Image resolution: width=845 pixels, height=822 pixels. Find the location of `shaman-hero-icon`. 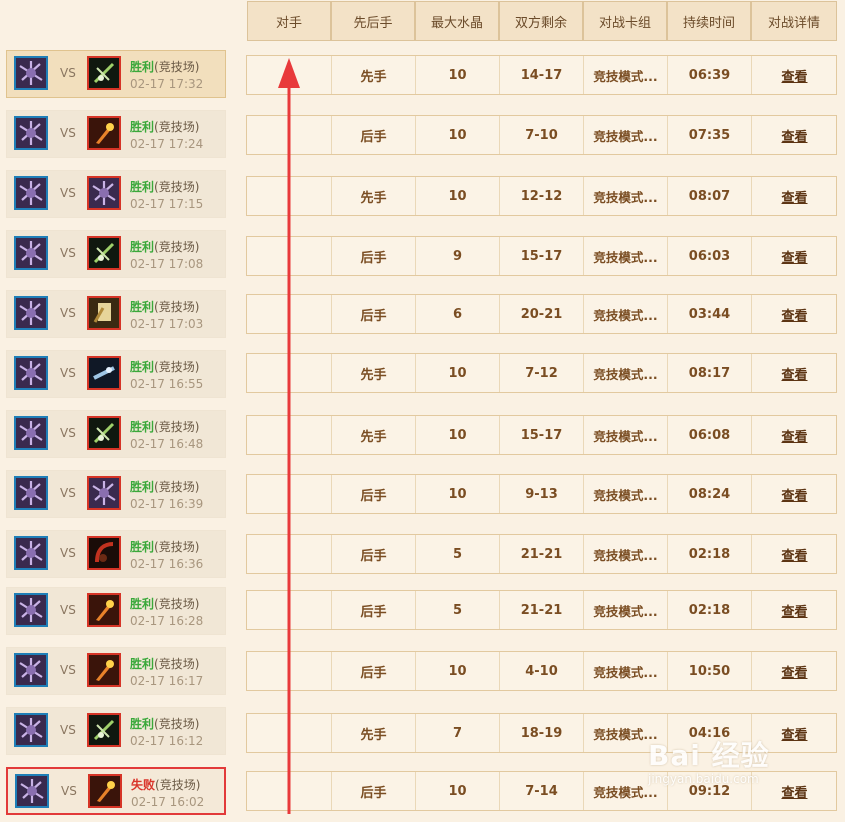

shaman-hero-icon is located at coordinates (104, 373).